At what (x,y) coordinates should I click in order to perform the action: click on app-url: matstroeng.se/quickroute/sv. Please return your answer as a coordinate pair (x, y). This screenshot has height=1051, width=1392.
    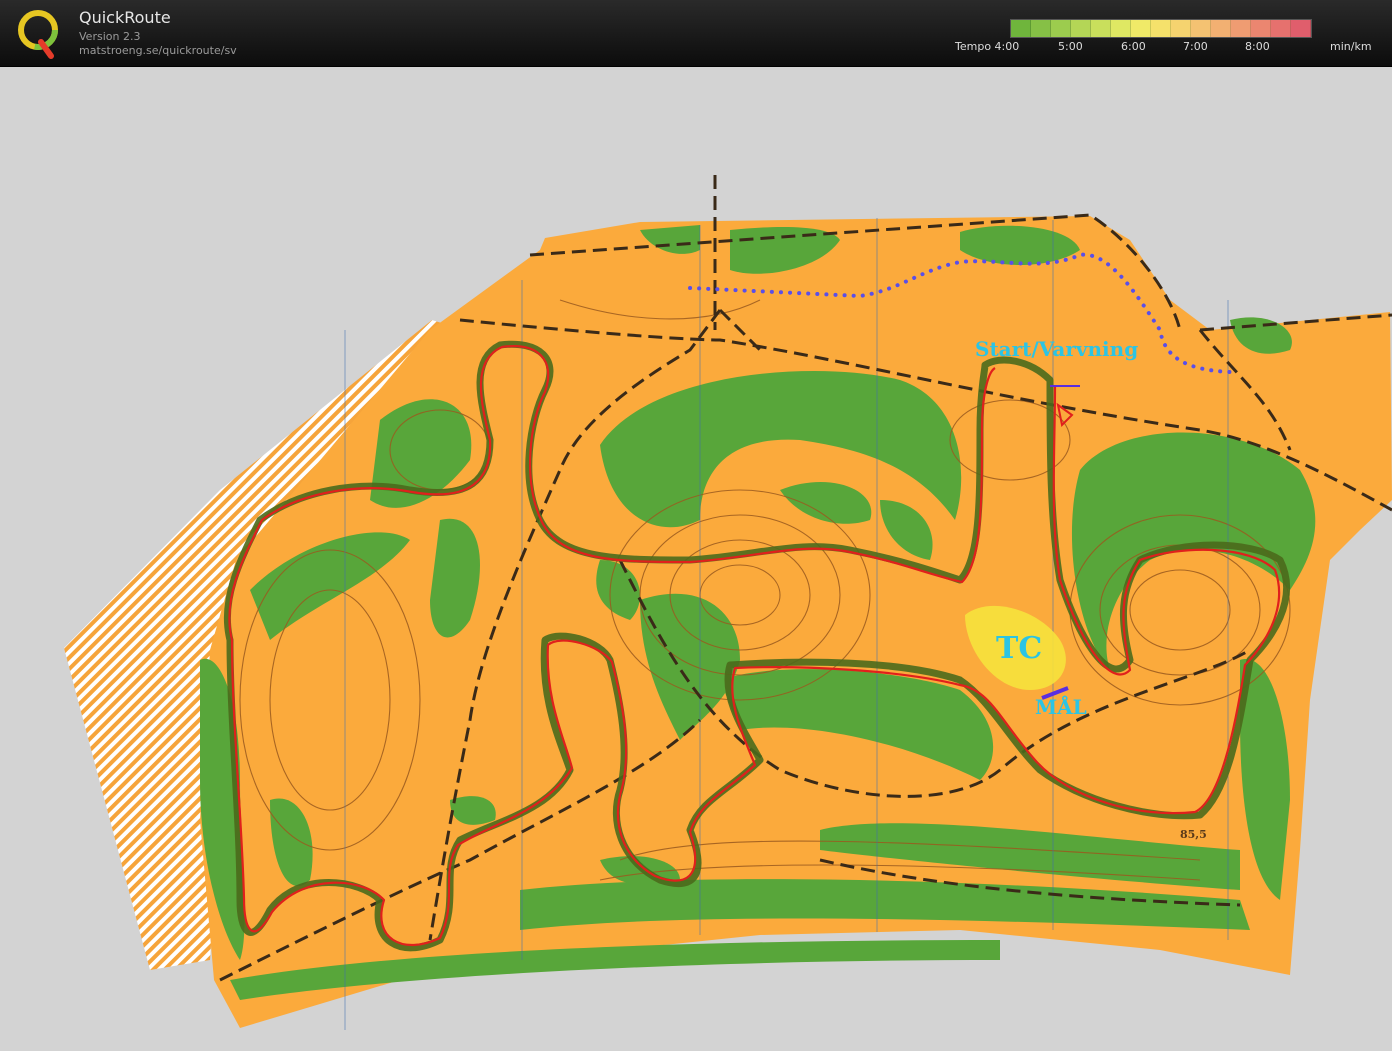
    Looking at the image, I should click on (158, 50).